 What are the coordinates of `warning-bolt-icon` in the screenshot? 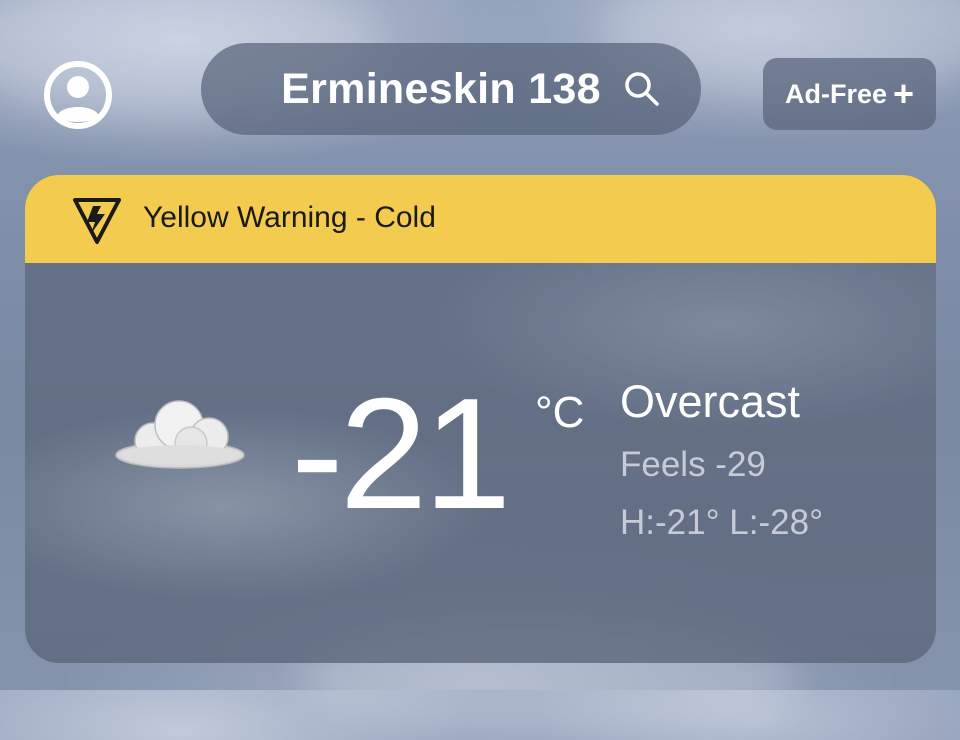 It's located at (97, 221).